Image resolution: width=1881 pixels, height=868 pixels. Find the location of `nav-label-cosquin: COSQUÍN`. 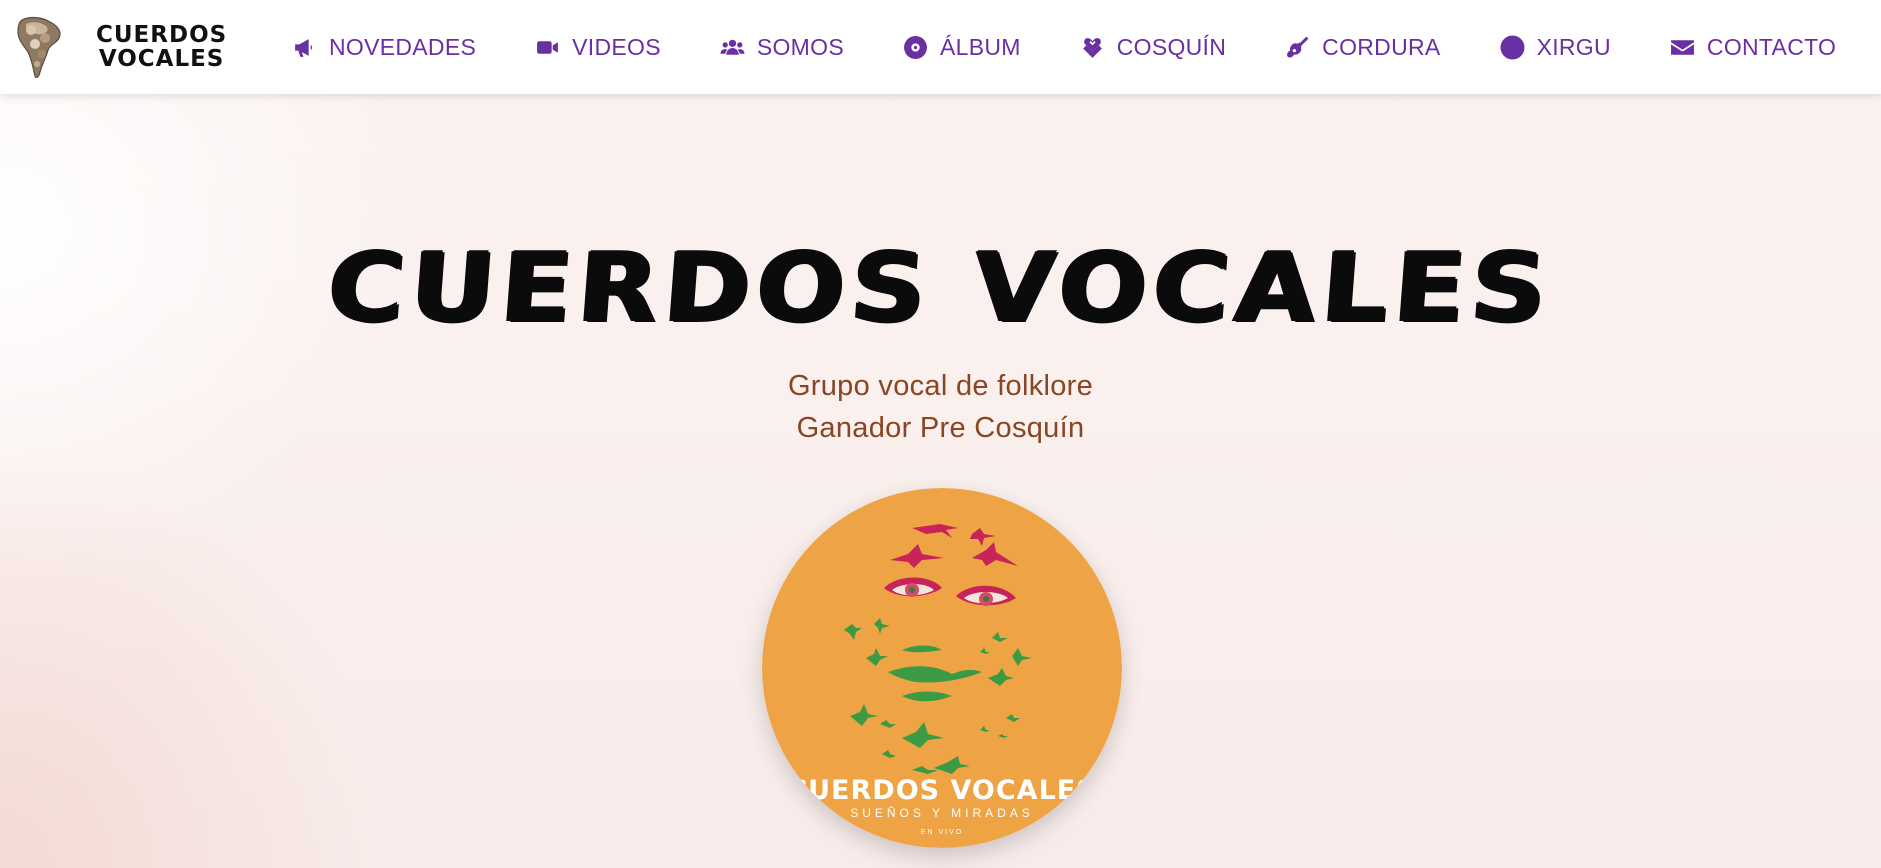

nav-label-cosquin: COSQUÍN is located at coordinates (1171, 46).